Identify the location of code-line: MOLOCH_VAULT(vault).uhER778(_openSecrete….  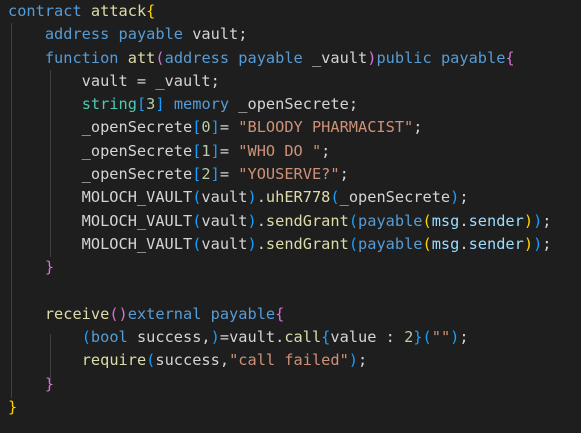
(294, 197).